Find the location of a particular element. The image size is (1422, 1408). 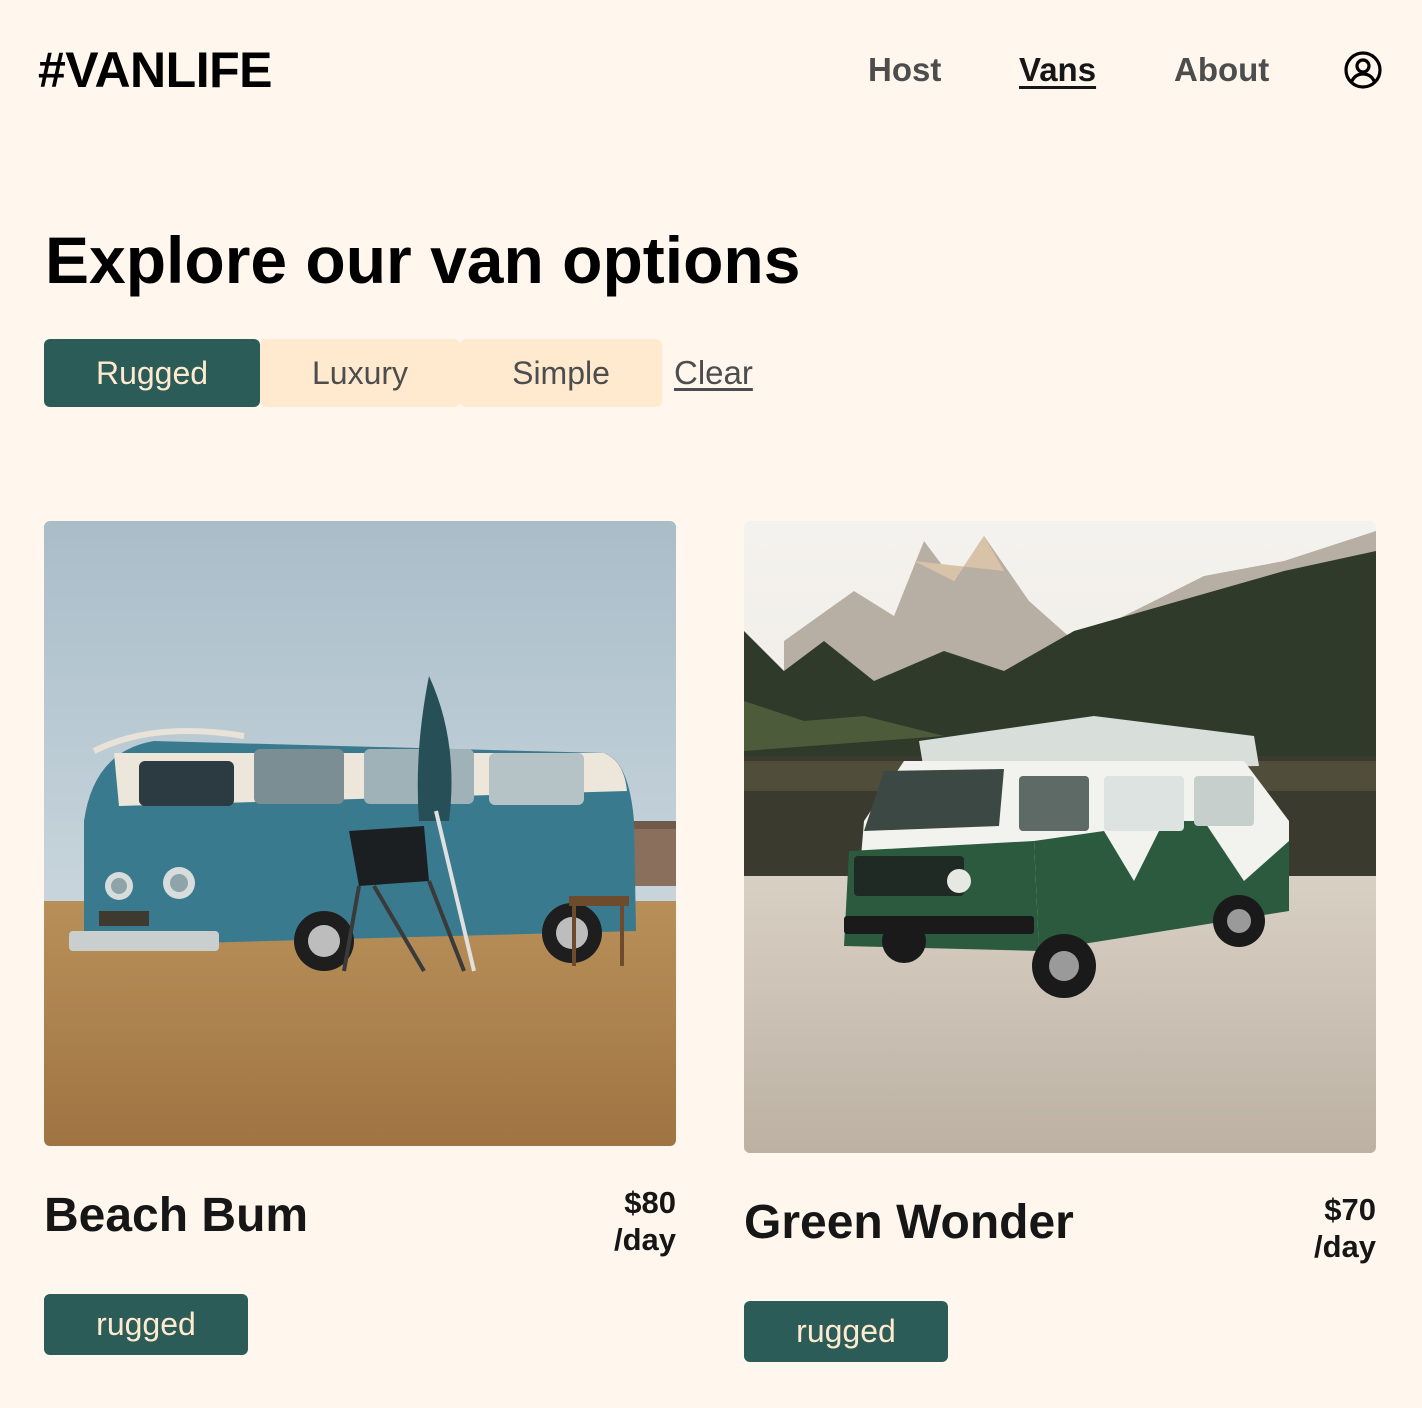

van-info: Beach Bum $80 /day is located at coordinates (360, 1226).